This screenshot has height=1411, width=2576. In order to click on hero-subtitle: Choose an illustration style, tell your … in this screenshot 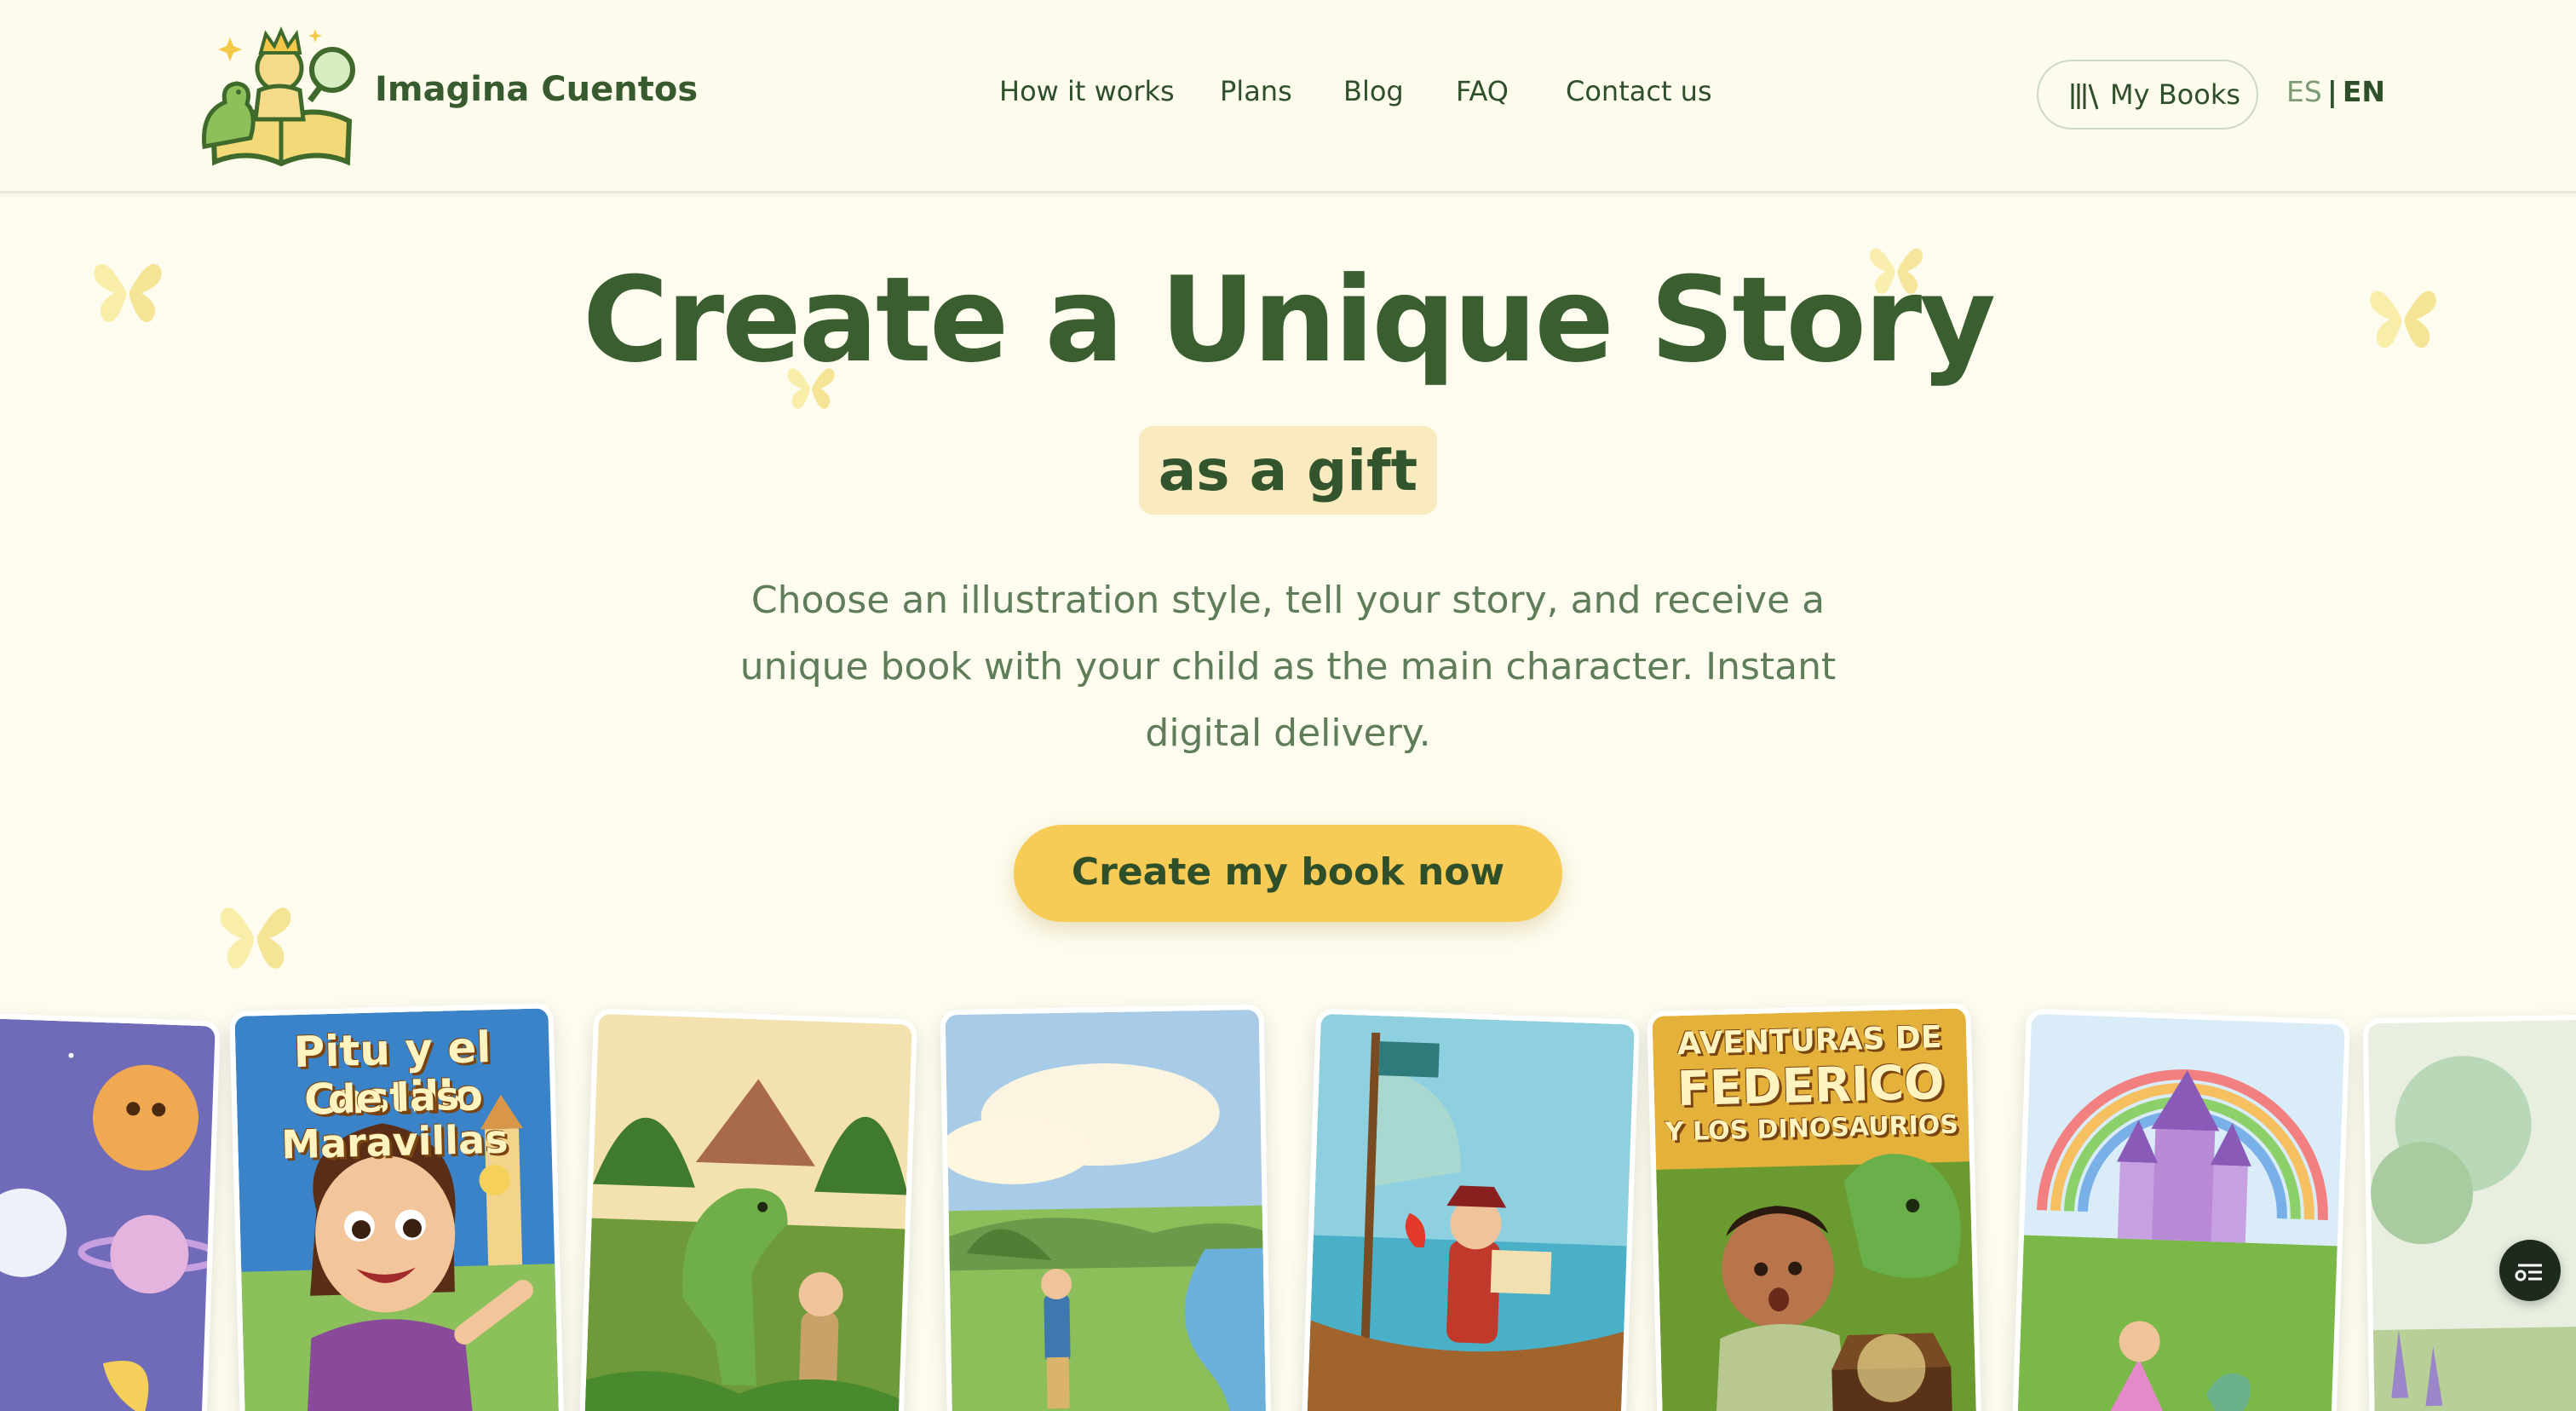, I will do `click(1288, 667)`.